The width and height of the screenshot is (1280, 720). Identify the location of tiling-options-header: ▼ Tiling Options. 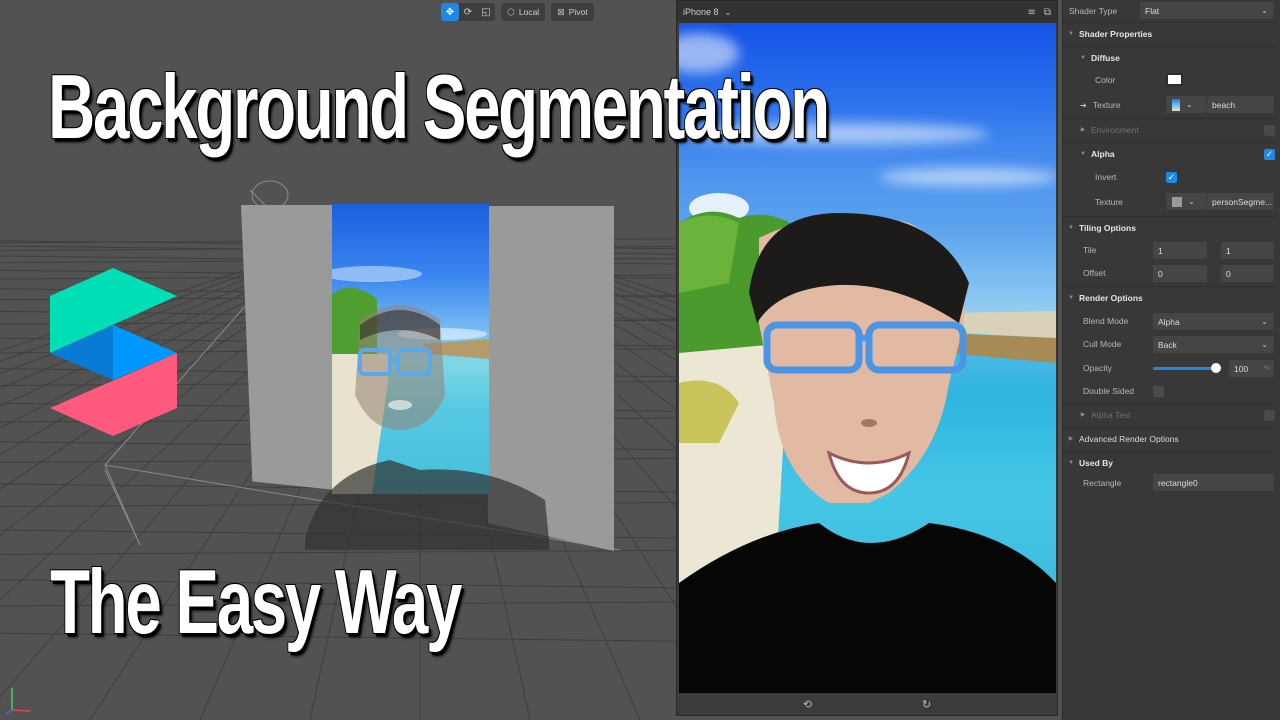
(1170, 227).